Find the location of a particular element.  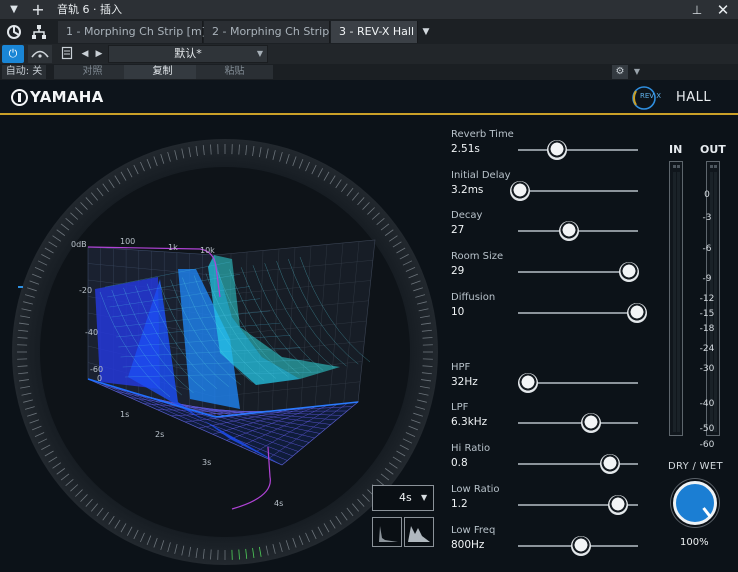

dry-wet-knob is located at coordinates (695, 503).